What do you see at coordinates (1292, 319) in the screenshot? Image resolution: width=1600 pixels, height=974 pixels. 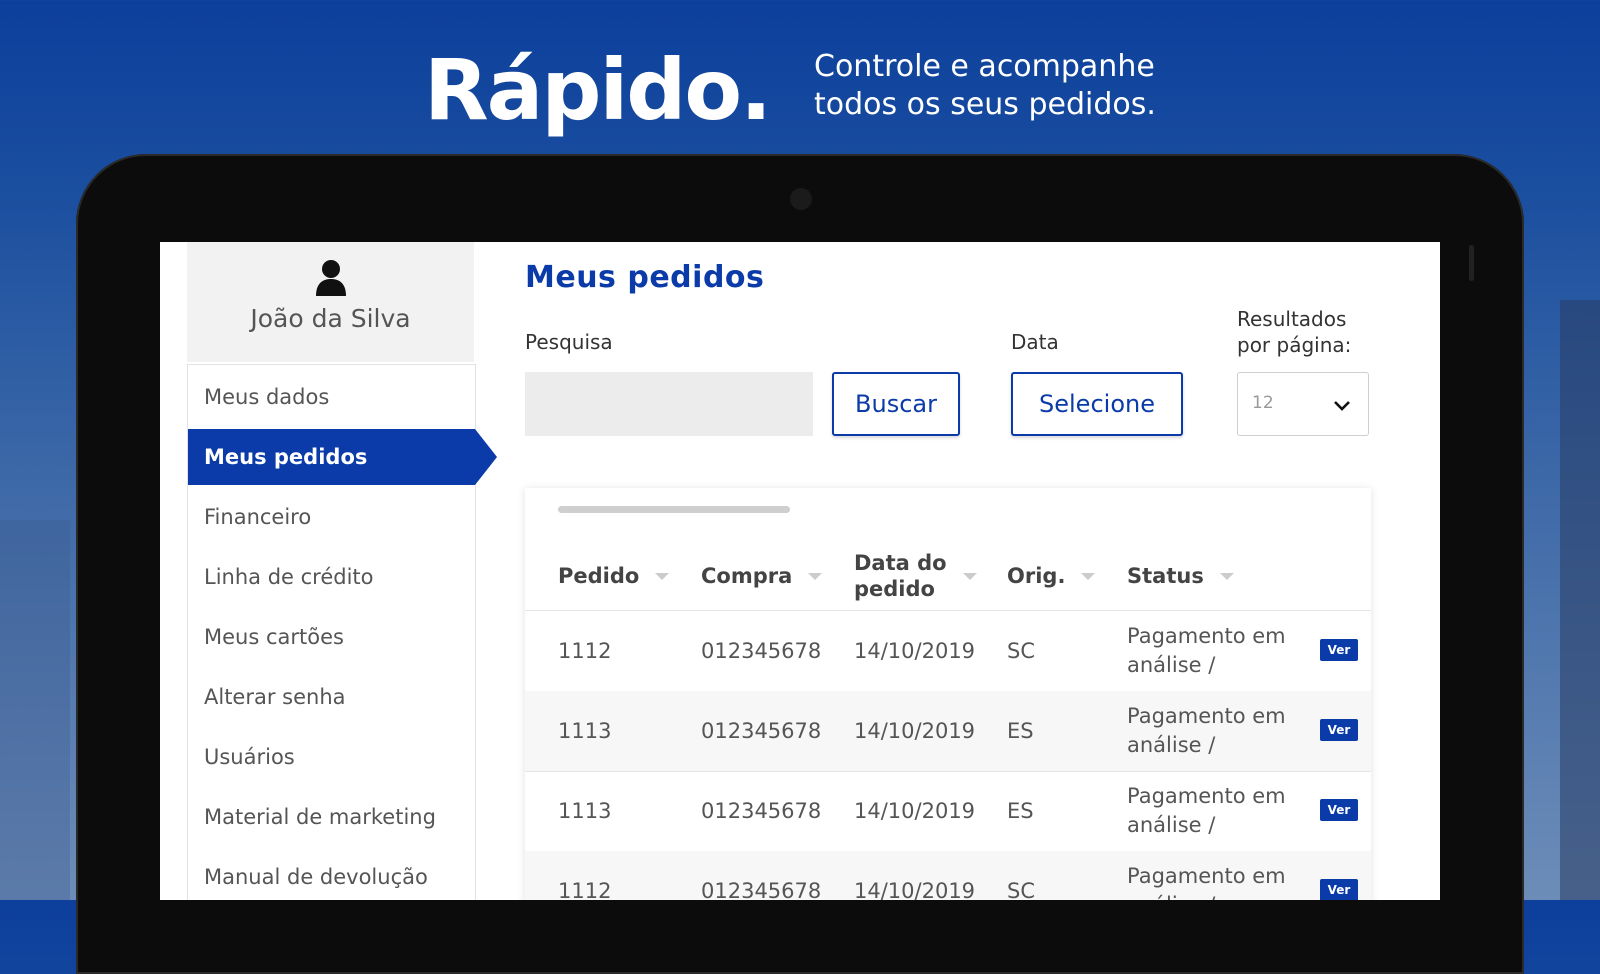 I see `per-page-label-line: Resultados` at bounding box center [1292, 319].